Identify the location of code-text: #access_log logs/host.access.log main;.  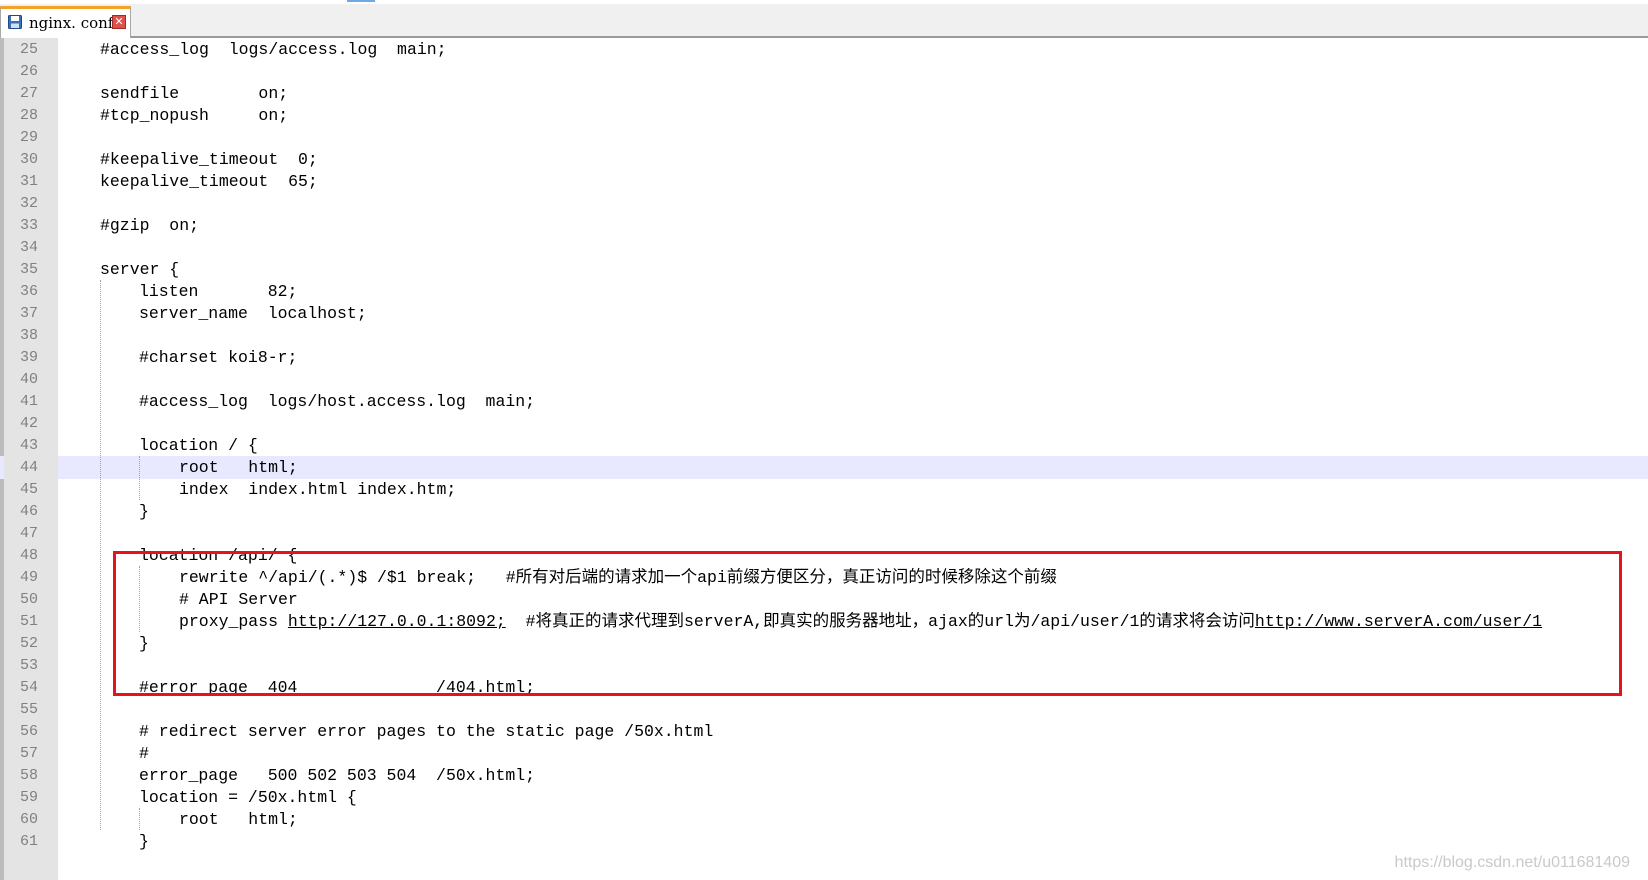
(337, 401).